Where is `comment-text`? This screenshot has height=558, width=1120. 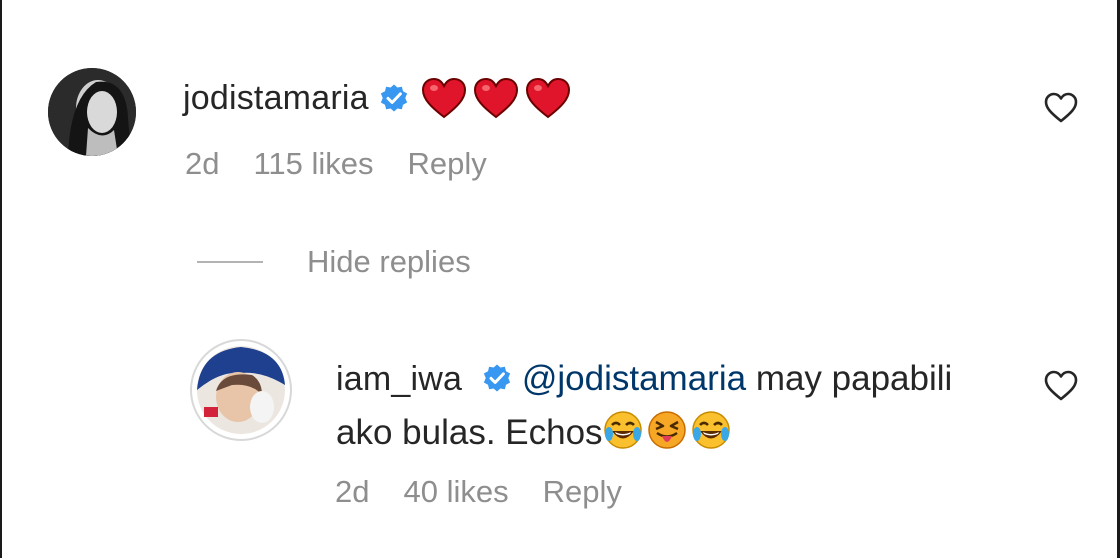 comment-text is located at coordinates (496, 98).